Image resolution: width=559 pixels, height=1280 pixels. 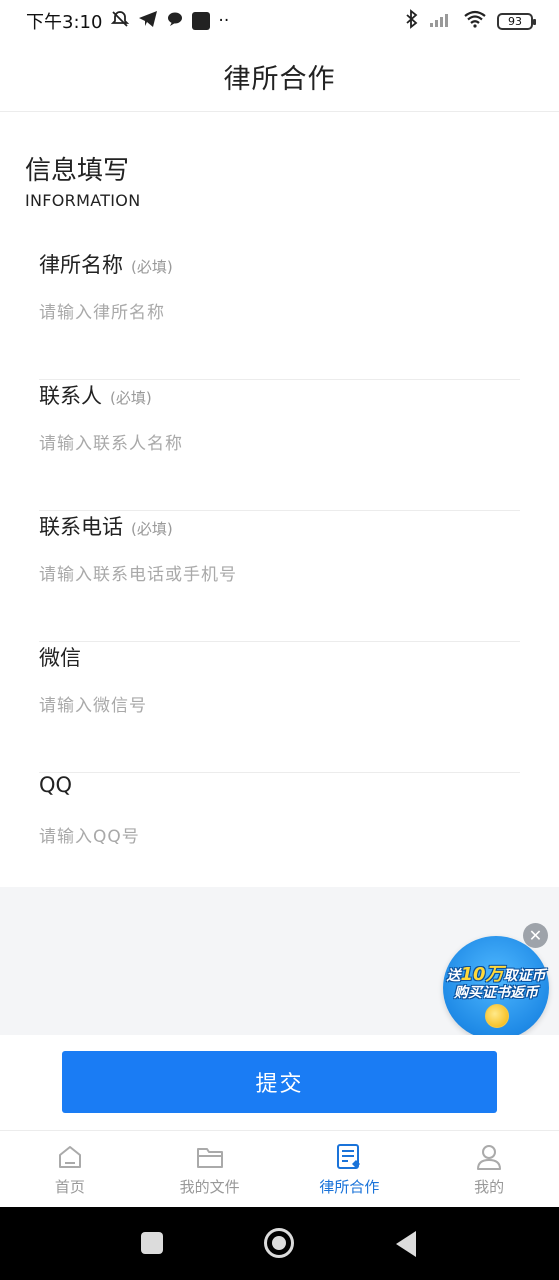 What do you see at coordinates (64, 22) in the screenshot?
I see `status-time: 下午3:10` at bounding box center [64, 22].